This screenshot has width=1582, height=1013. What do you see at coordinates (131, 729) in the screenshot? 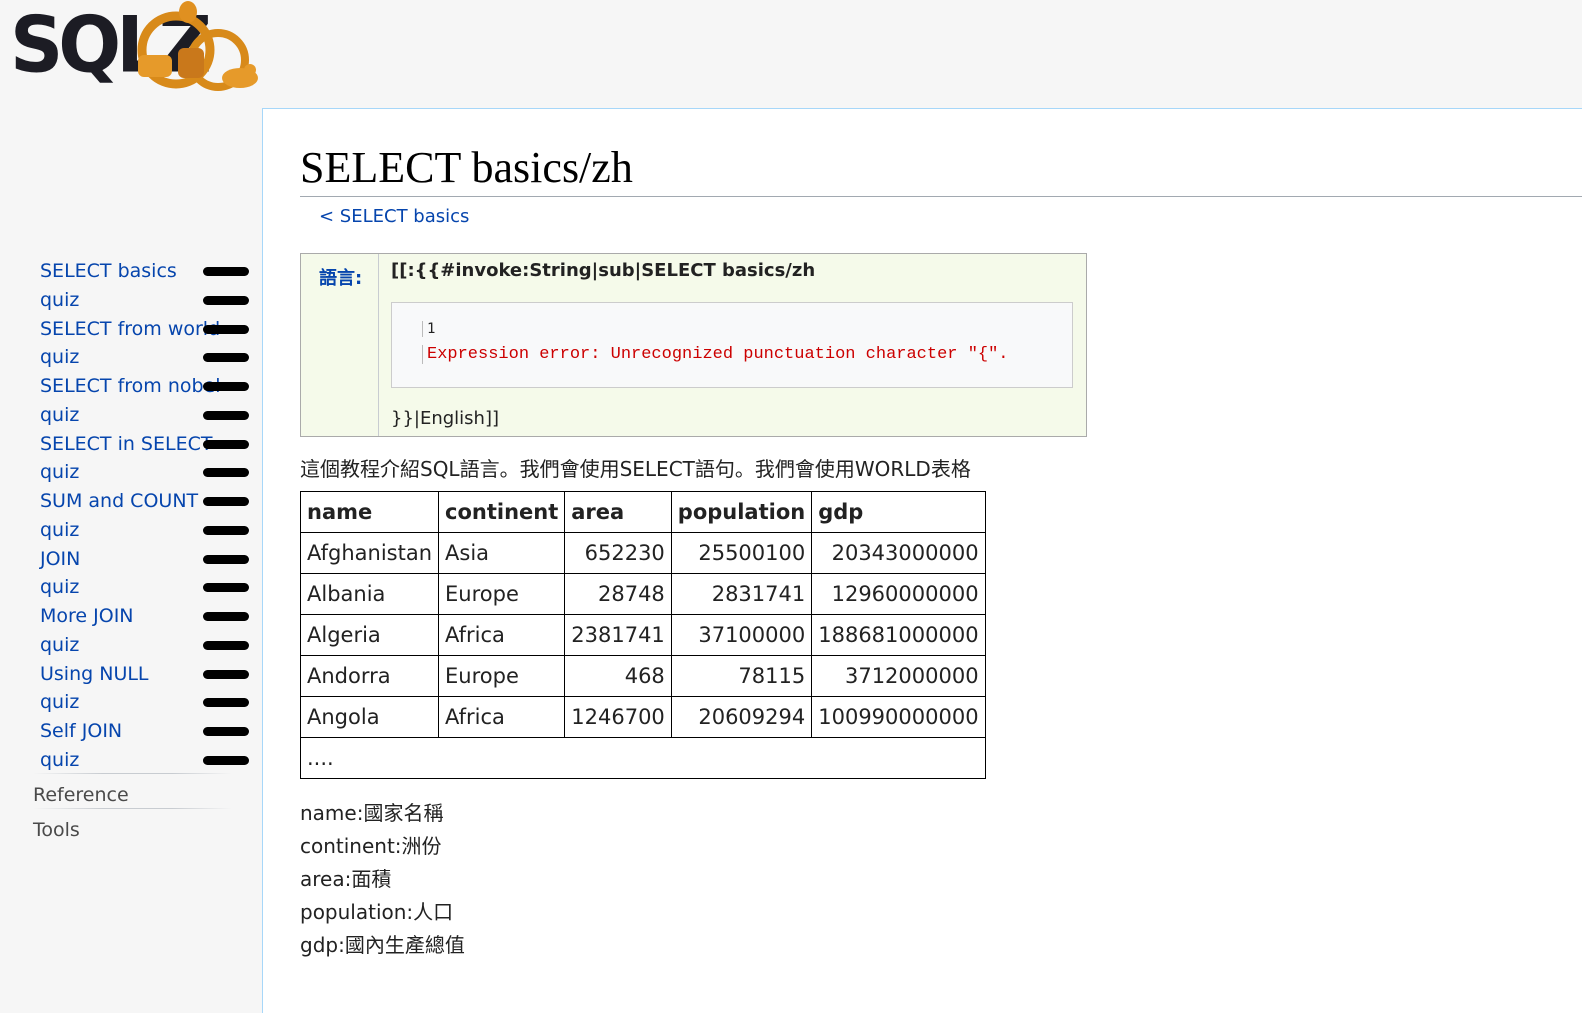
I see `sidebar-item: Self JOIN` at bounding box center [131, 729].